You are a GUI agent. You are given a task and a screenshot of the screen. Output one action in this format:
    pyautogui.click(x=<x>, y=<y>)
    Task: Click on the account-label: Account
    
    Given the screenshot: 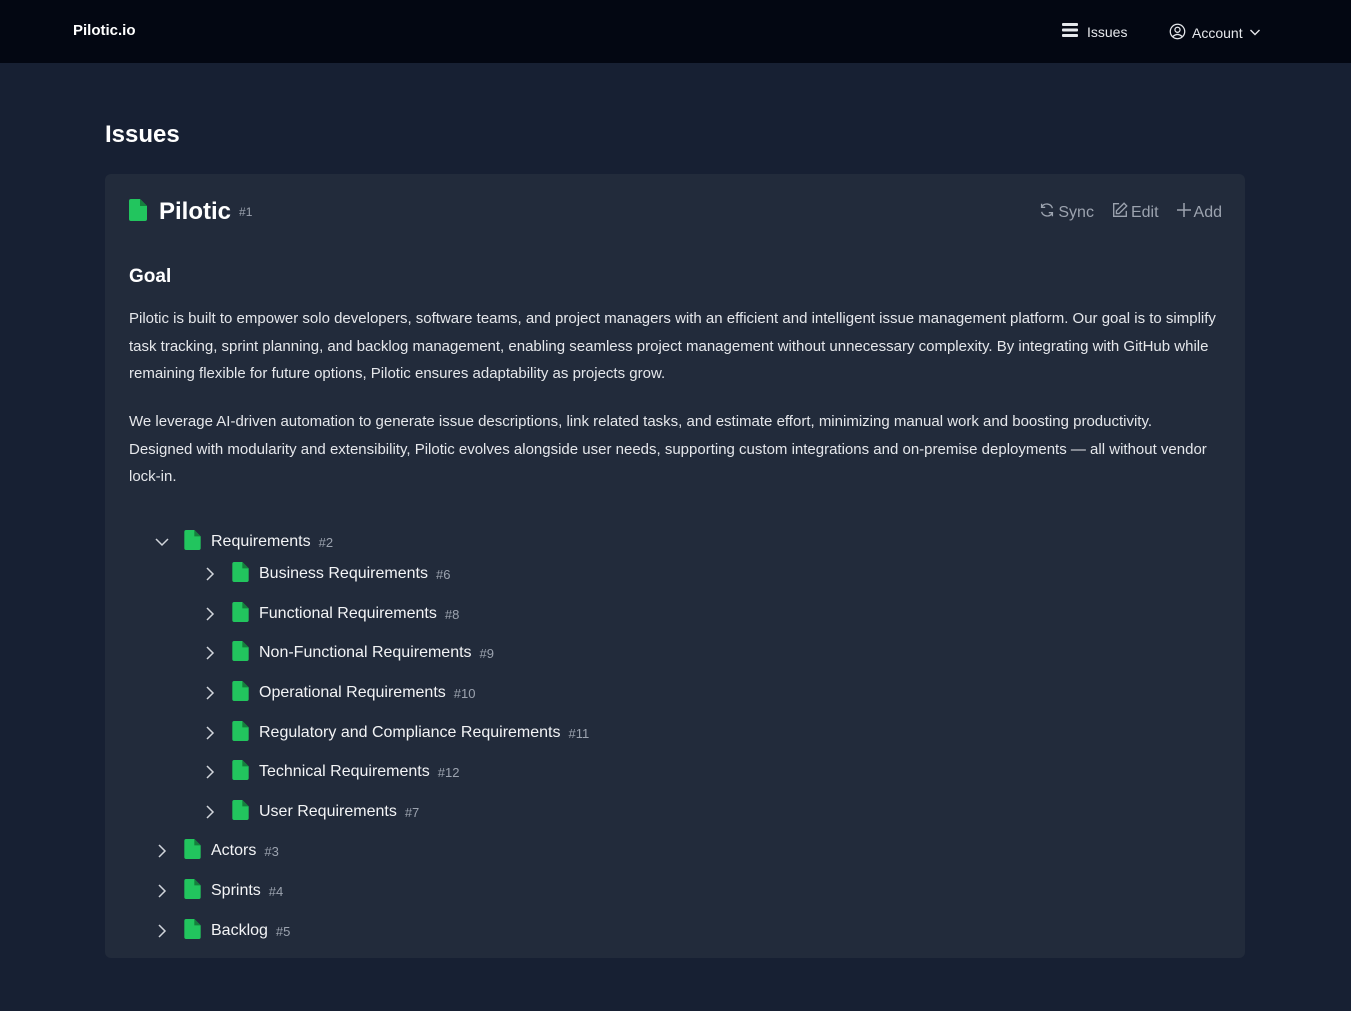 What is the action you would take?
    pyautogui.click(x=1217, y=33)
    